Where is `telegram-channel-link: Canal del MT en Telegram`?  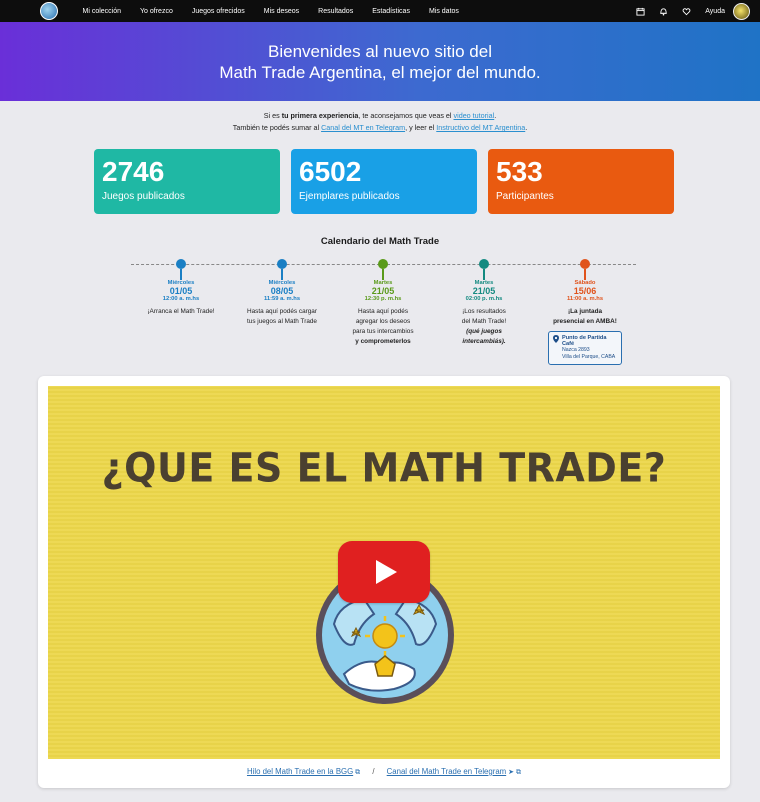
telegram-channel-link: Canal del MT en Telegram is located at coordinates (363, 127).